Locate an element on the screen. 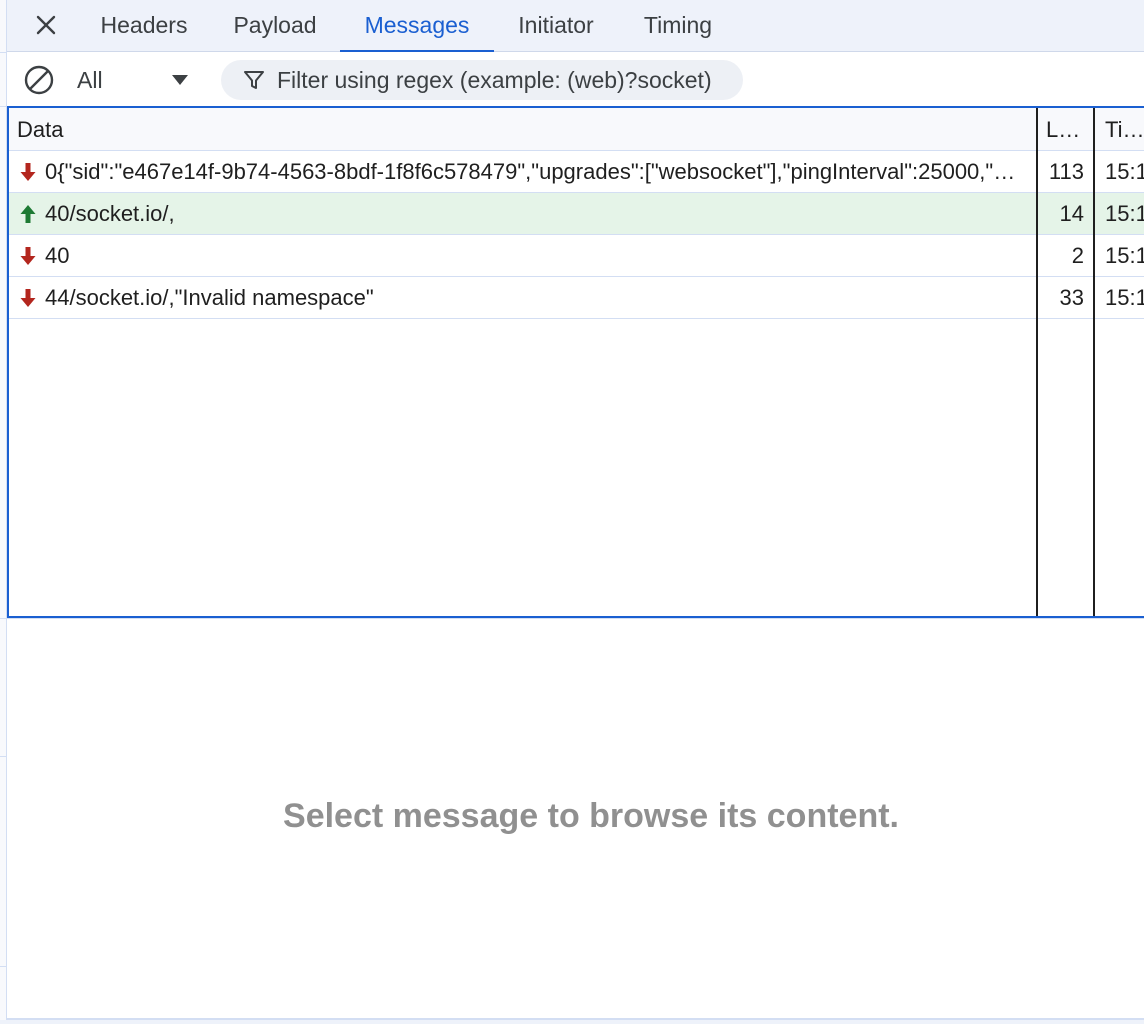 This screenshot has width=1144, height=1024. block-icon is located at coordinates (39, 80).